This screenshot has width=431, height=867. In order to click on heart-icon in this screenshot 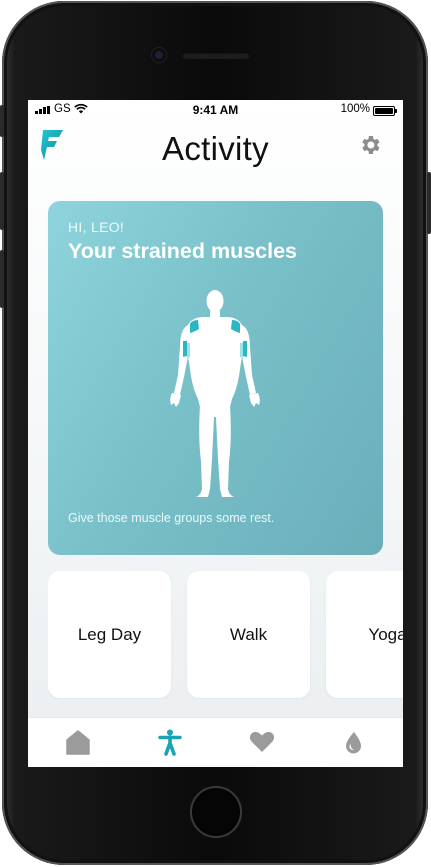, I will do `click(262, 742)`.